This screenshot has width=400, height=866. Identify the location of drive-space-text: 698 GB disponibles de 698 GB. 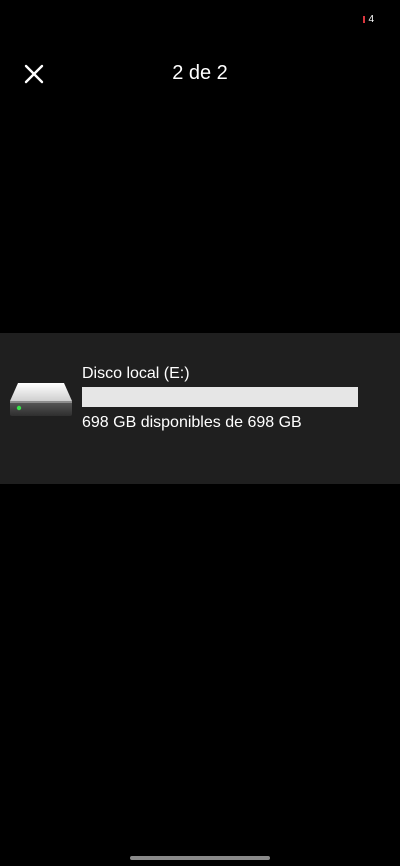
(192, 422).